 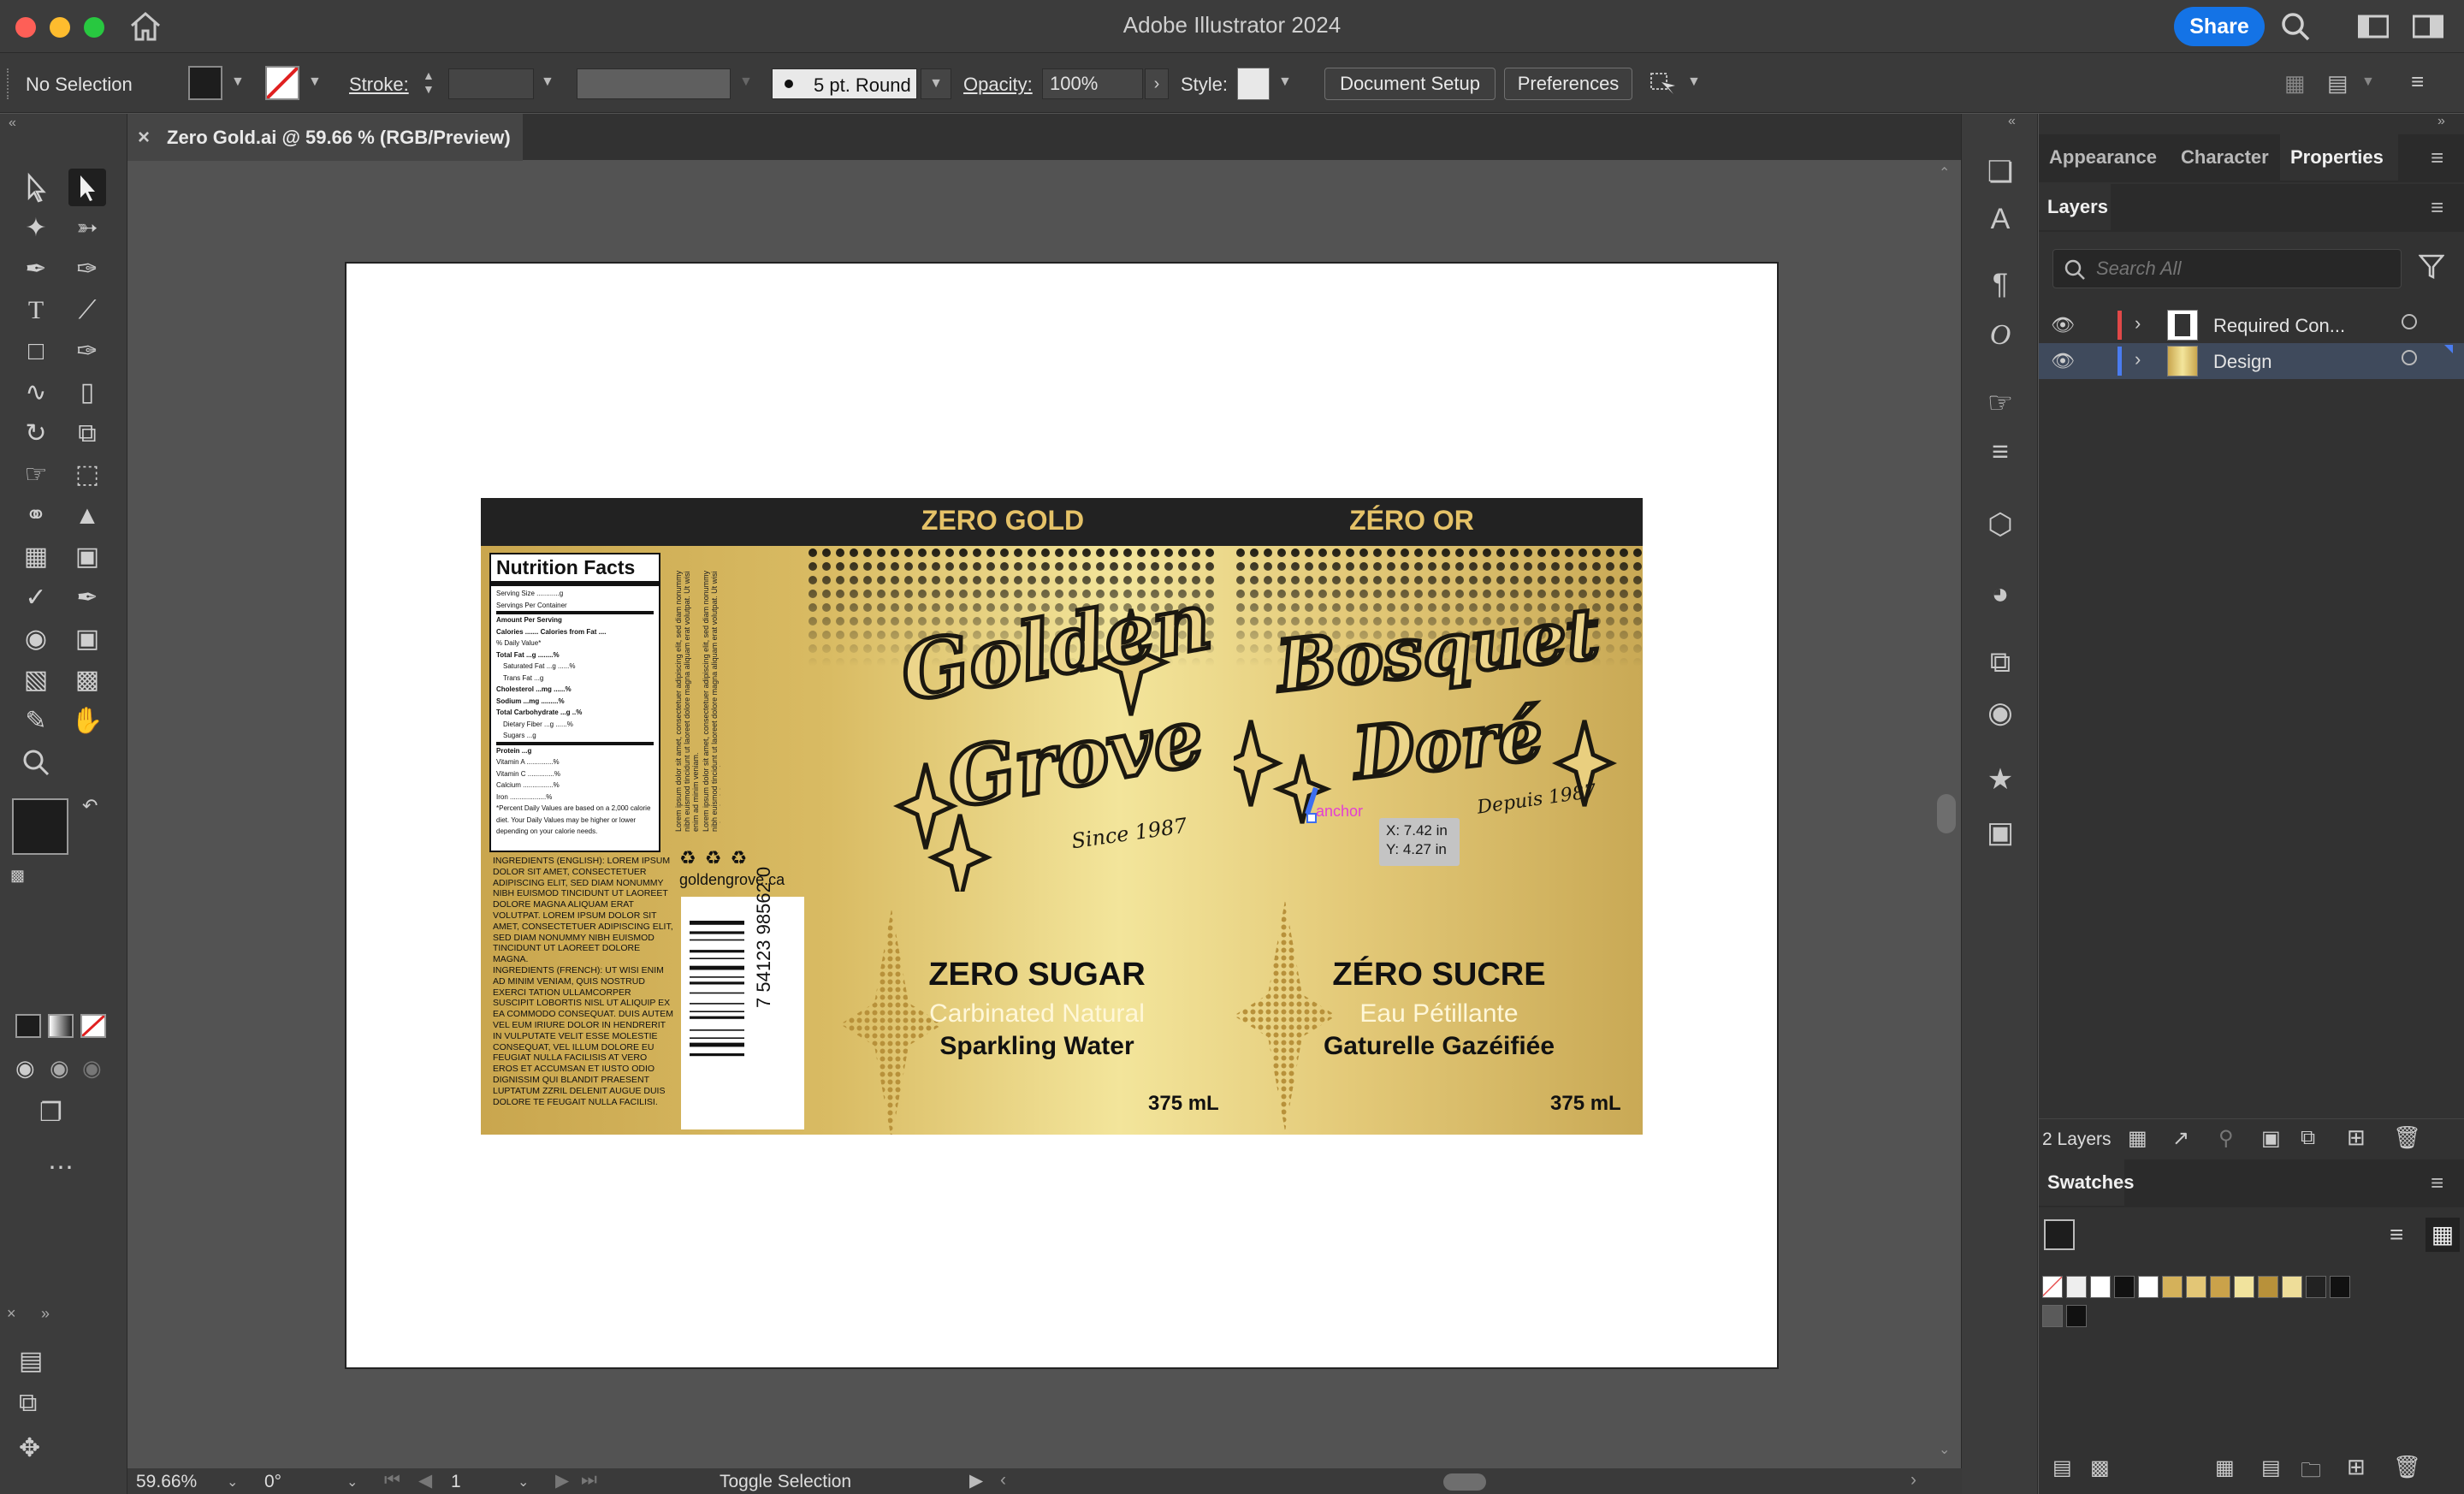 I want to click on opacity-arrow-icon: ›, so click(x=1157, y=83).